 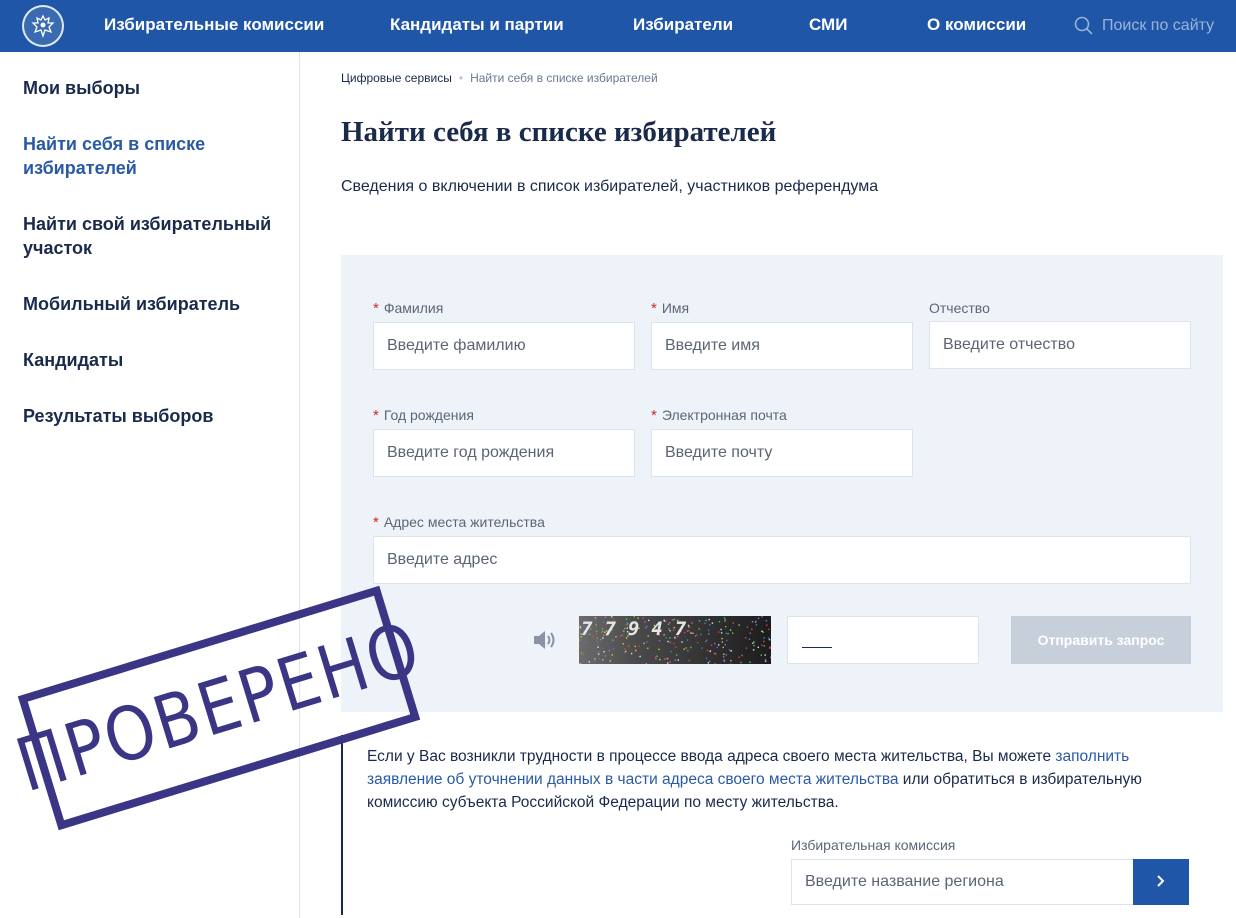 What do you see at coordinates (153, 304) in the screenshot?
I see `sidebar-item-mobile-voter: Мобильный избиратель` at bounding box center [153, 304].